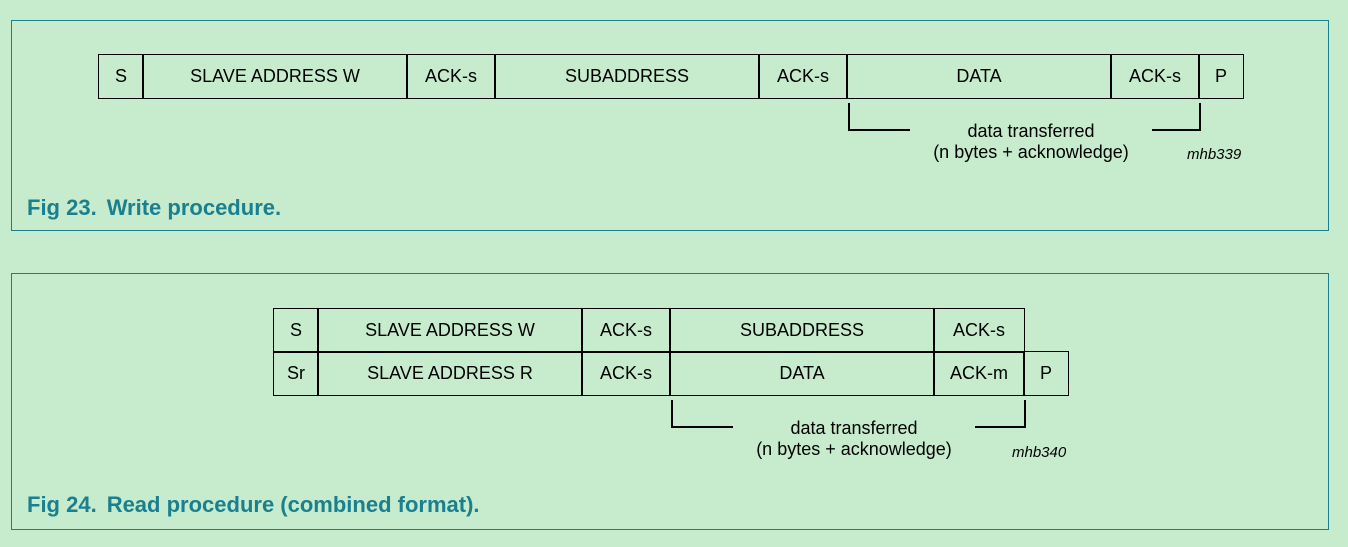  Describe the element at coordinates (450, 373) in the screenshot. I see `cell-slave-address-r: SLAVE ADDRESS R` at that location.